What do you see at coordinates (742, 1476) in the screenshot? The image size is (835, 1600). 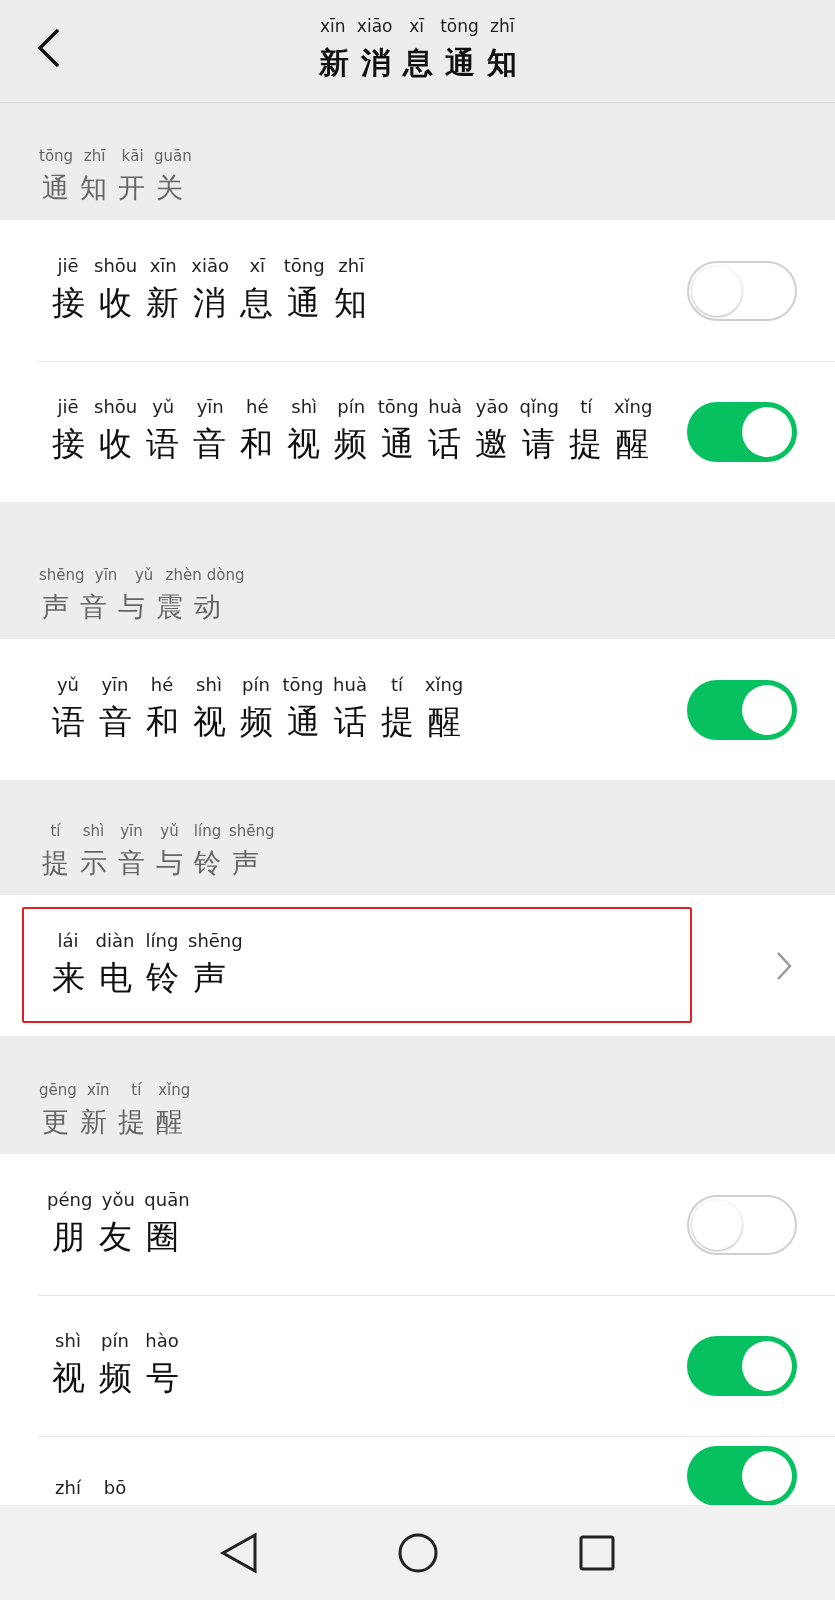 I see `toggle-switch` at bounding box center [742, 1476].